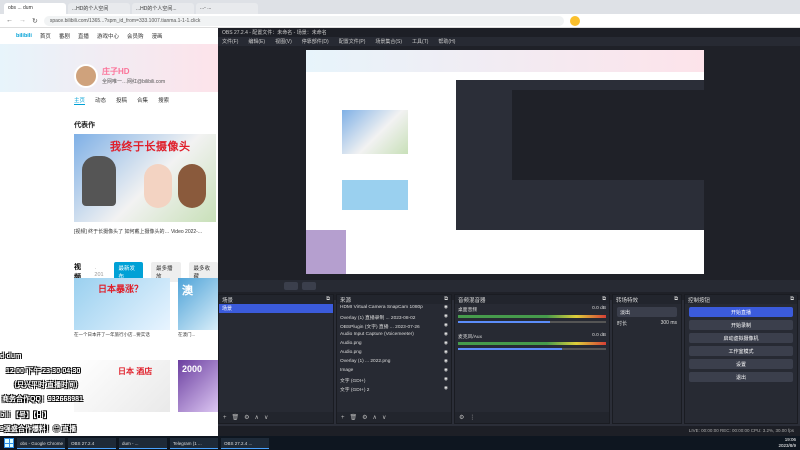 The width and height of the screenshot is (800, 450). Describe the element at coordinates (246, 417) in the screenshot. I see `filter-icon: ⚙` at that location.